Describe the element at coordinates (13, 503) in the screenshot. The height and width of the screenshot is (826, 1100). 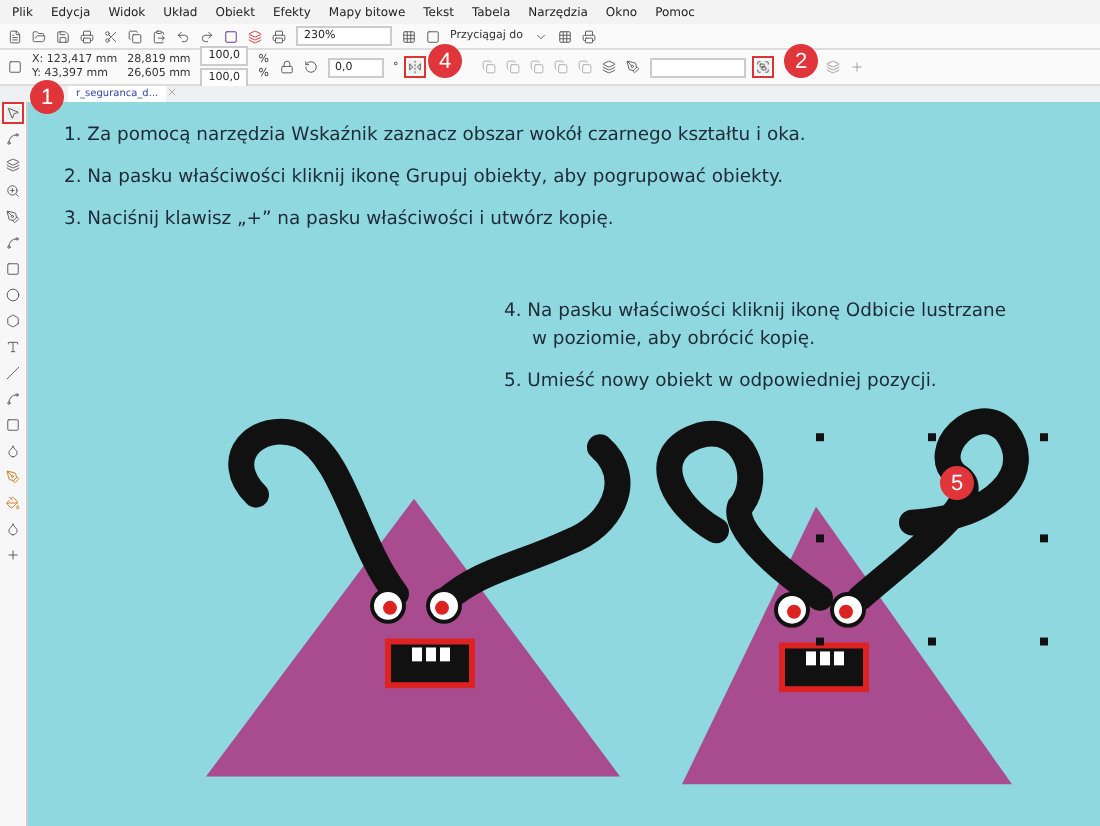
I see `fill-icon` at that location.